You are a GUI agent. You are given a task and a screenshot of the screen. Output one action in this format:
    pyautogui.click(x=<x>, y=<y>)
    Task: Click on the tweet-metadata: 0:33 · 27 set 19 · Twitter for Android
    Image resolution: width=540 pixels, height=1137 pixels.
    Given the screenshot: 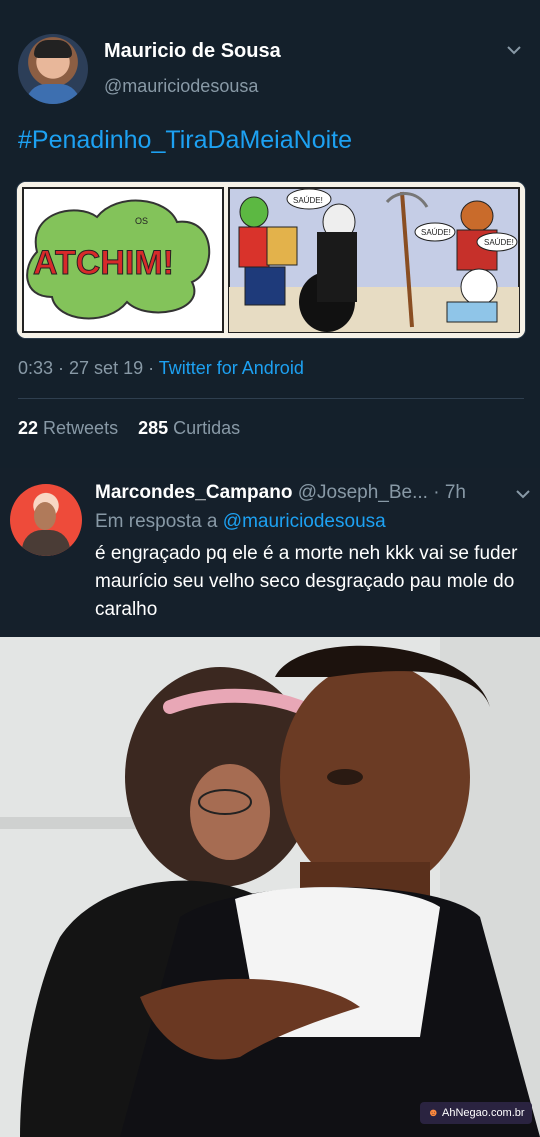 What is the action you would take?
    pyautogui.click(x=161, y=368)
    